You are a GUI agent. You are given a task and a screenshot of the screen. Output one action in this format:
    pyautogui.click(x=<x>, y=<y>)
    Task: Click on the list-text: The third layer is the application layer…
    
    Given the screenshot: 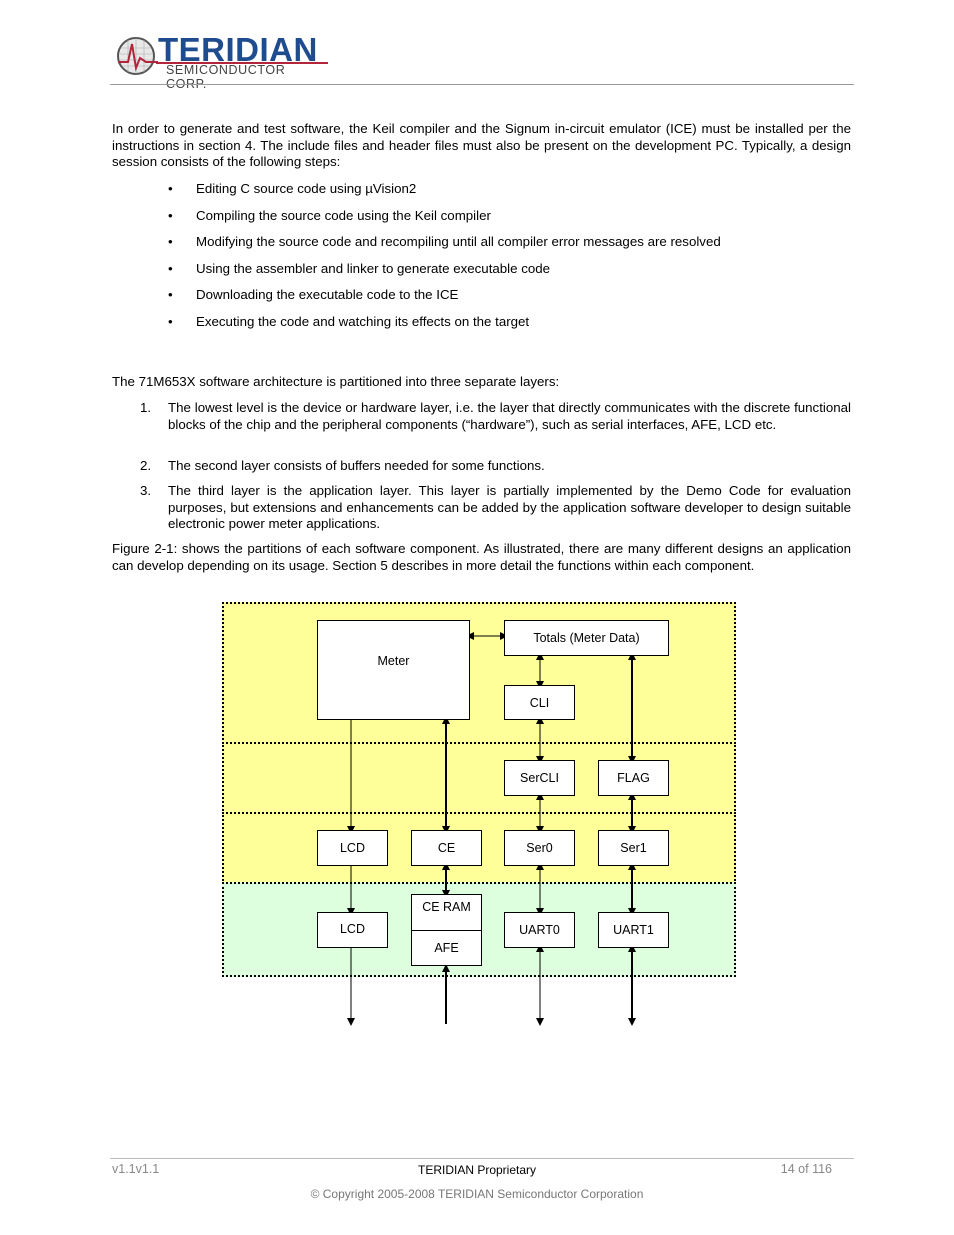 What is the action you would take?
    pyautogui.click(x=509, y=507)
    